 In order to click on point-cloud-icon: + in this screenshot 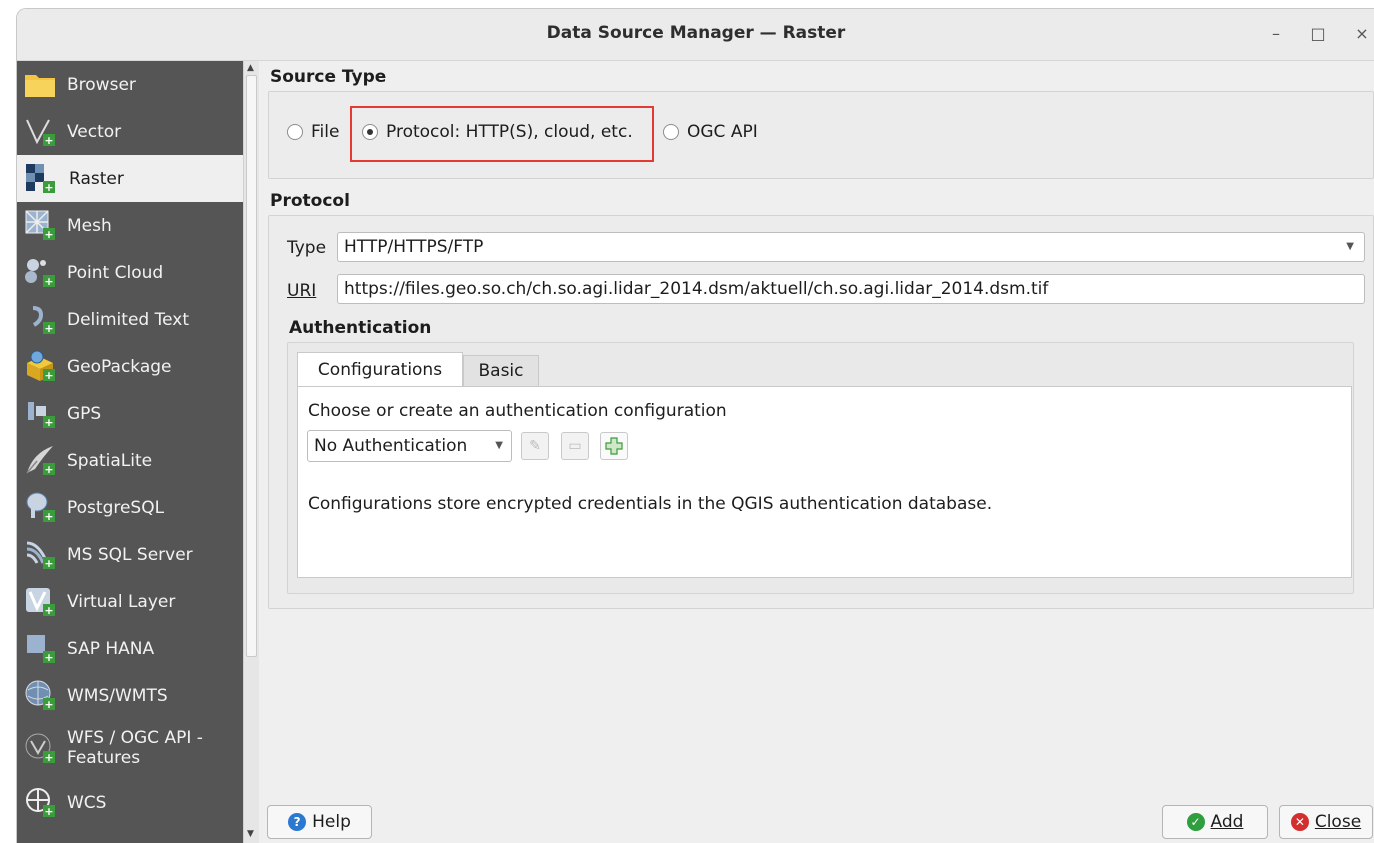, I will do `click(40, 273)`.